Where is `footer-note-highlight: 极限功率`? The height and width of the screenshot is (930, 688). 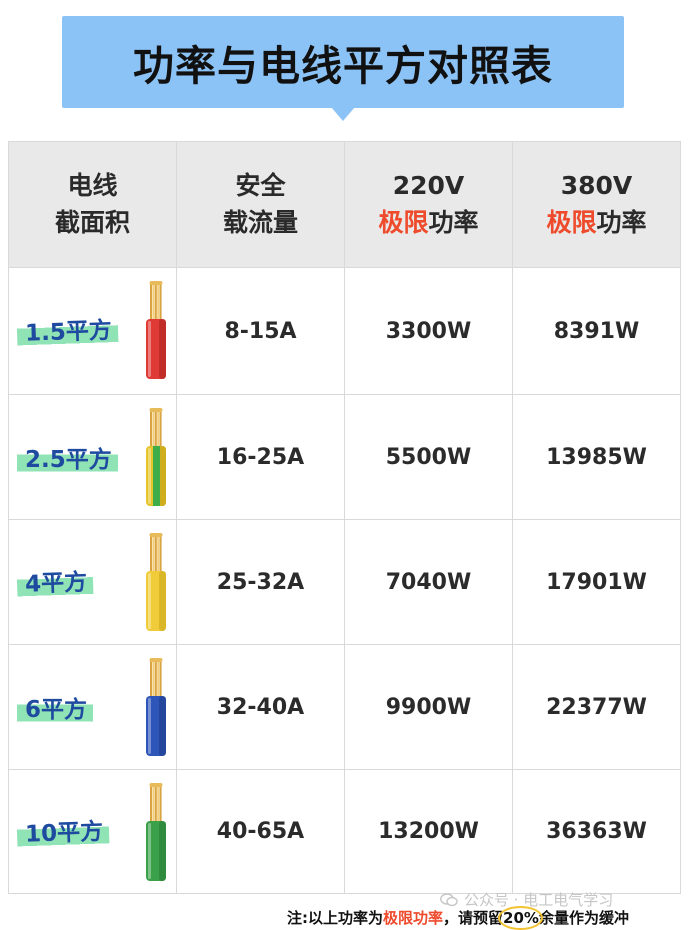 footer-note-highlight: 极限功率 is located at coordinates (413, 918).